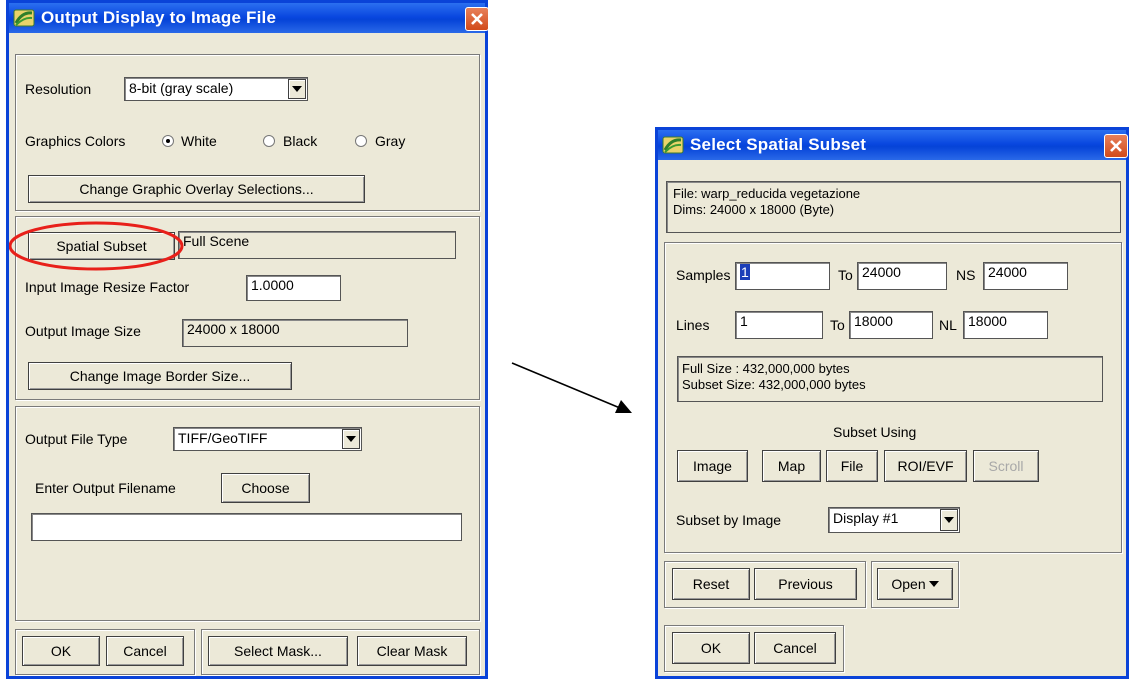 This screenshot has height=679, width=1129. Describe the element at coordinates (866, 518) in the screenshot. I see `subset-by-image-value: Display #1` at that location.